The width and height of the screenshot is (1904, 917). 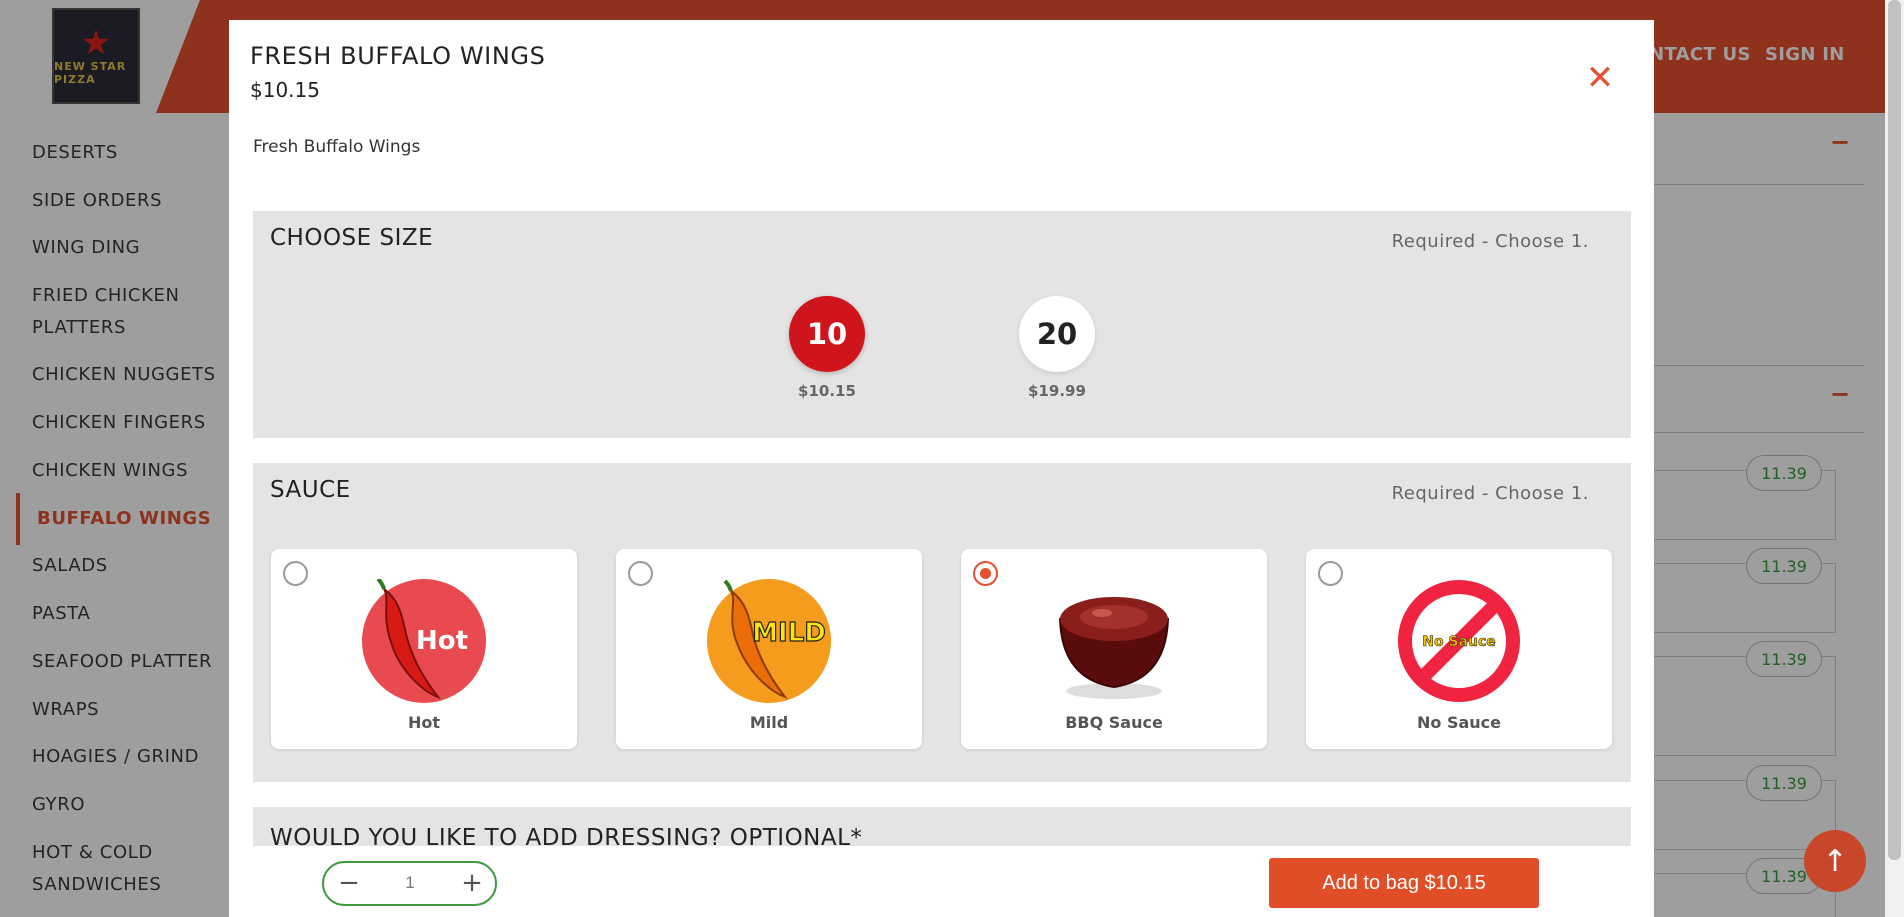 I want to click on sauce-no-sauce-radio, so click(x=1330, y=573).